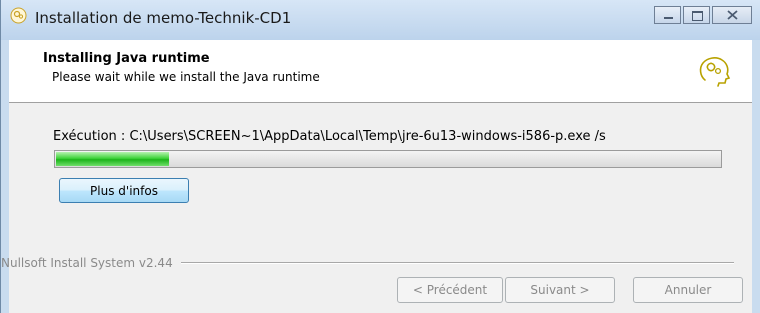 The height and width of the screenshot is (313, 760). What do you see at coordinates (667, 15) in the screenshot?
I see `minimize-button` at bounding box center [667, 15].